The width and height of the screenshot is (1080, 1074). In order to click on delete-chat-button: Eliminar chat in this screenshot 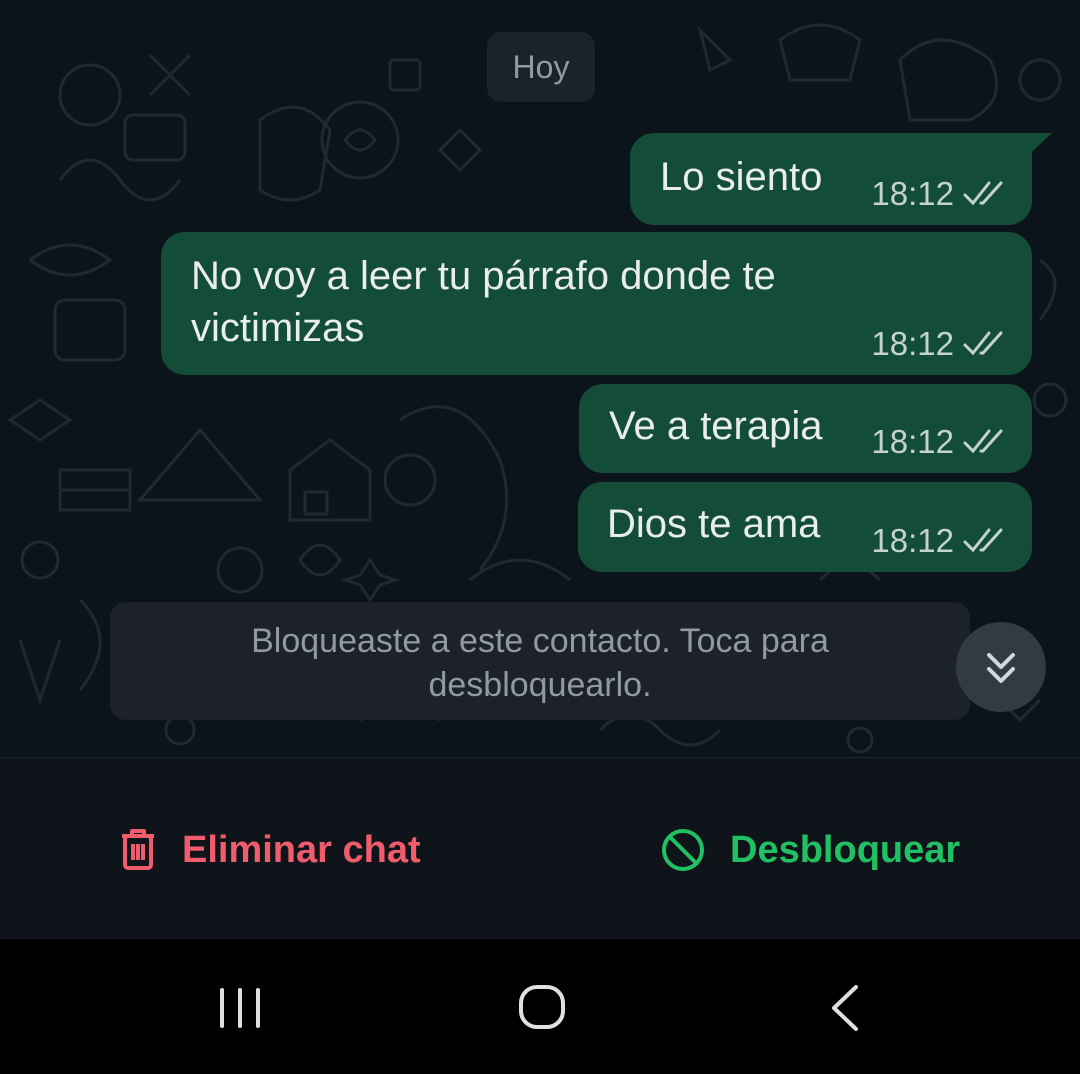, I will do `click(269, 850)`.